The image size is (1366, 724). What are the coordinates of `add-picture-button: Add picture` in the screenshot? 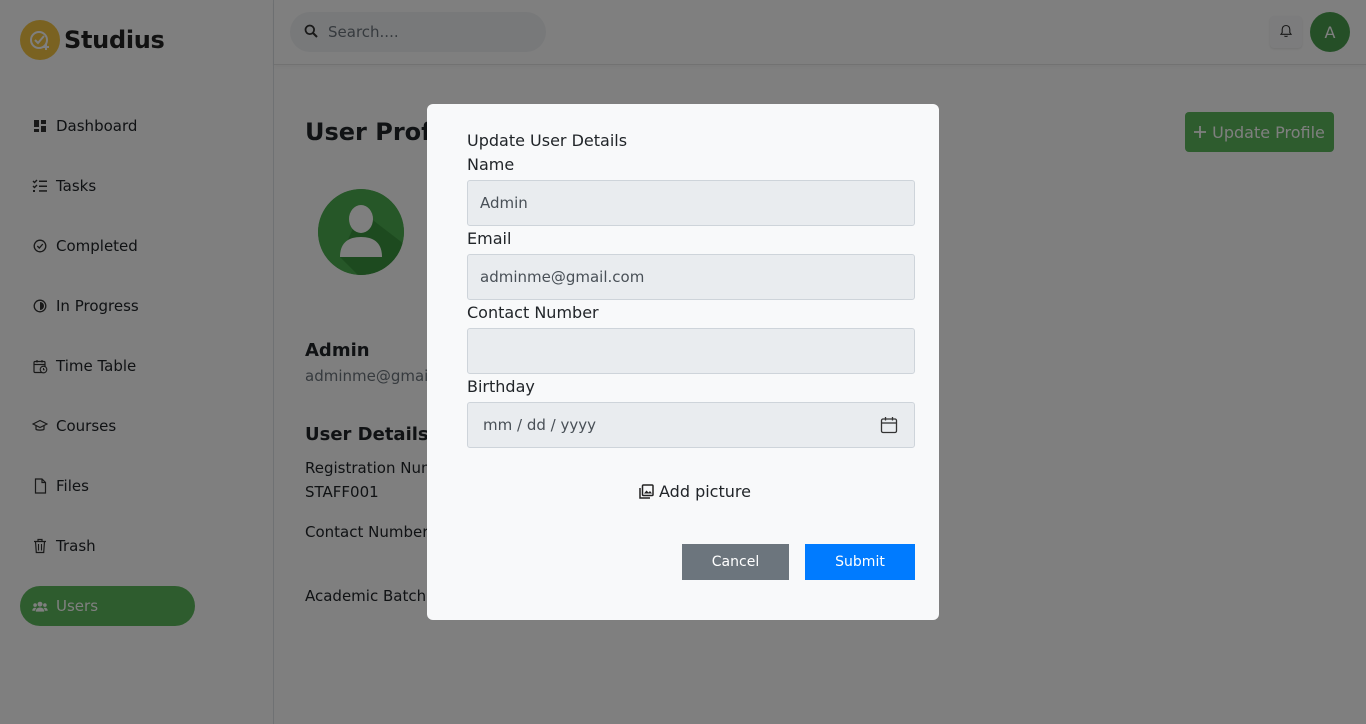 It's located at (695, 491).